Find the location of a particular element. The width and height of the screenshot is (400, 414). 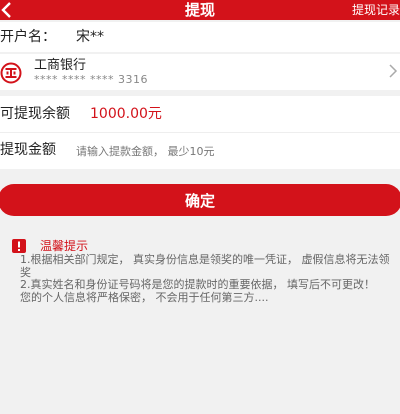

card-number: **** **** **** 3316 is located at coordinates (91, 79).